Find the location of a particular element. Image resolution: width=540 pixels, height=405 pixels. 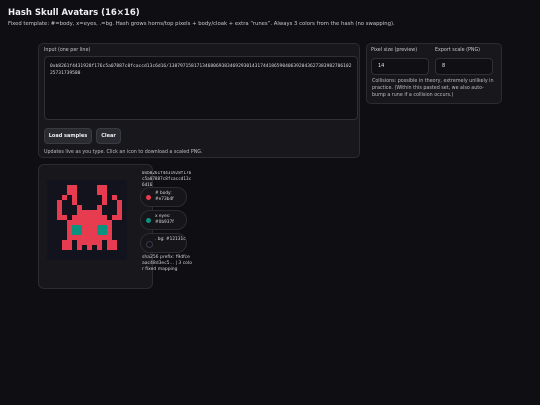

eyes-color-chip: x eyes: #0b937f is located at coordinates (163, 220).